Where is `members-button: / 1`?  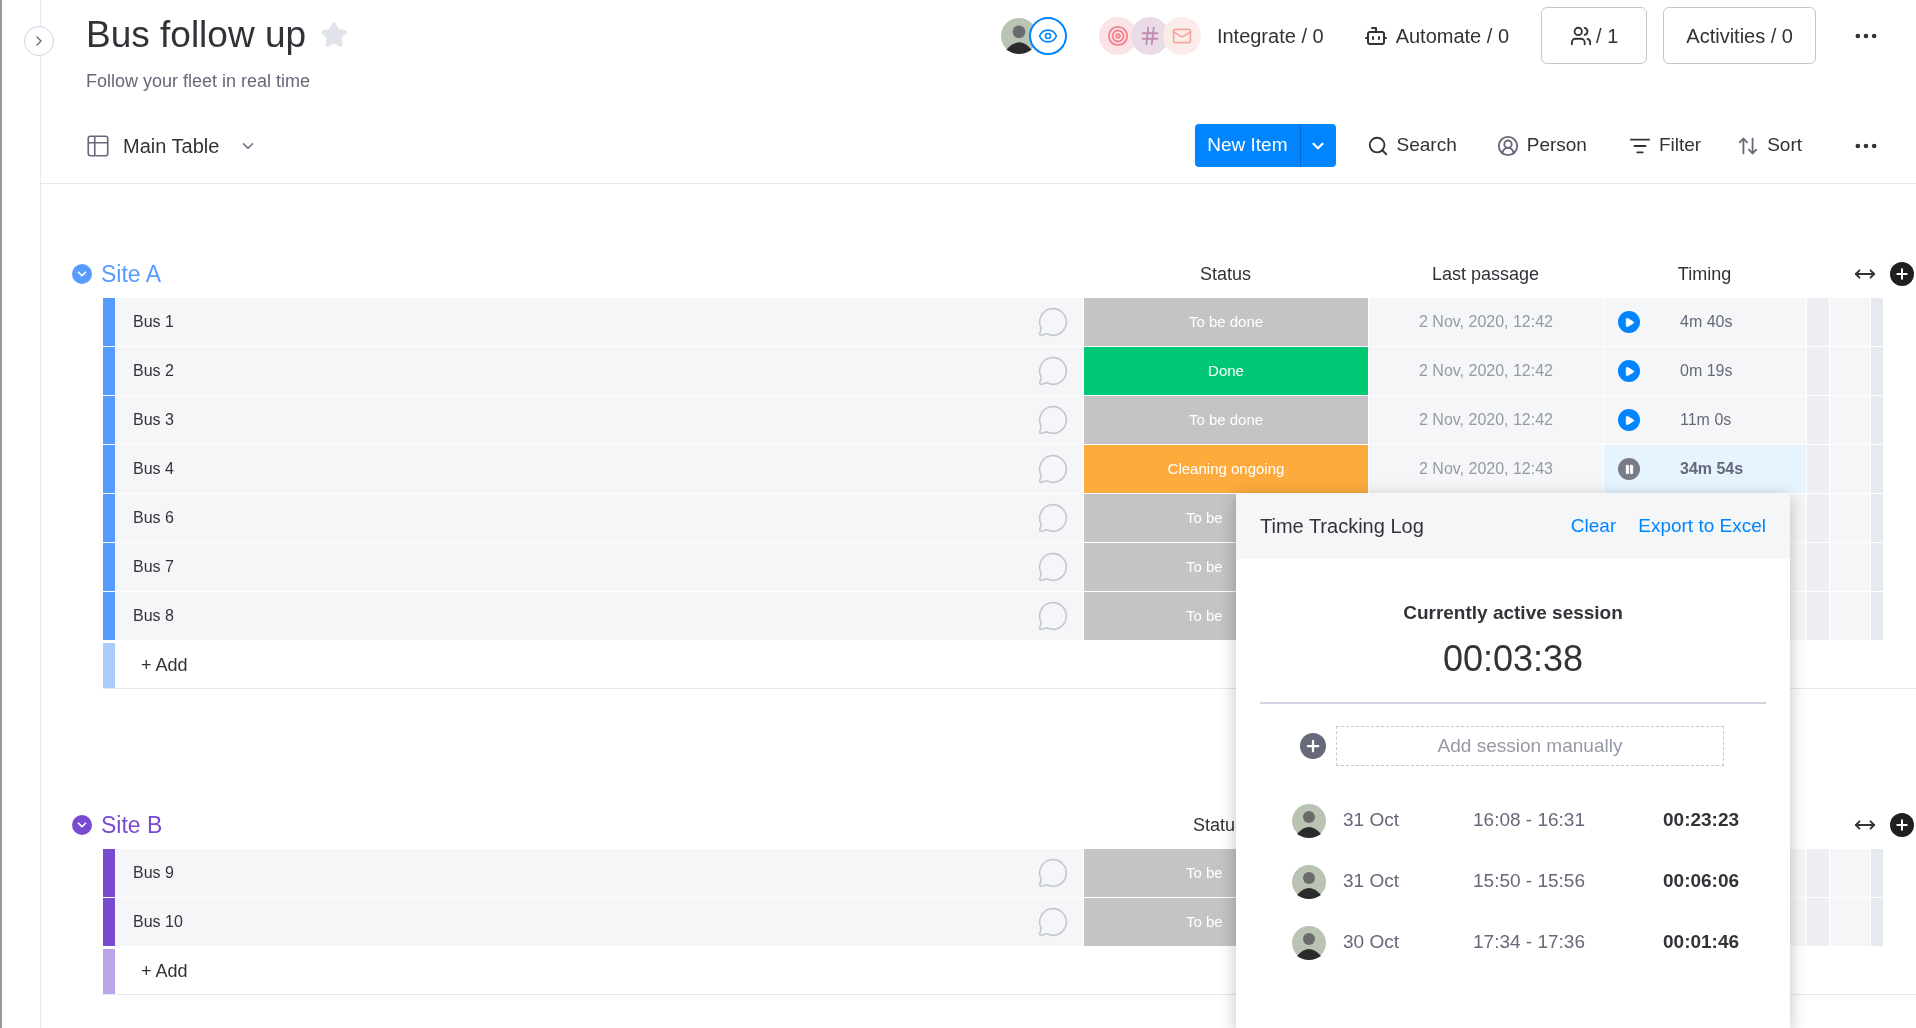
members-button: / 1 is located at coordinates (1594, 35).